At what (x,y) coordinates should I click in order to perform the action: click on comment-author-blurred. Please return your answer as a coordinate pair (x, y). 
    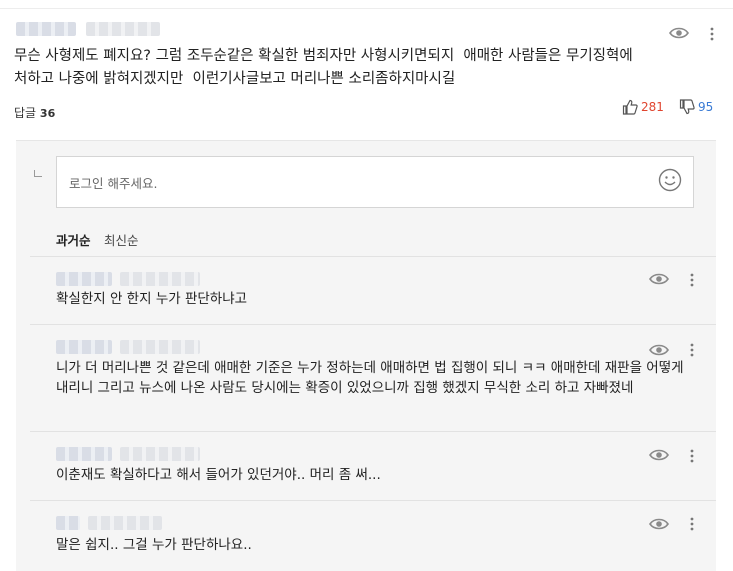
    Looking at the image, I should click on (46, 29).